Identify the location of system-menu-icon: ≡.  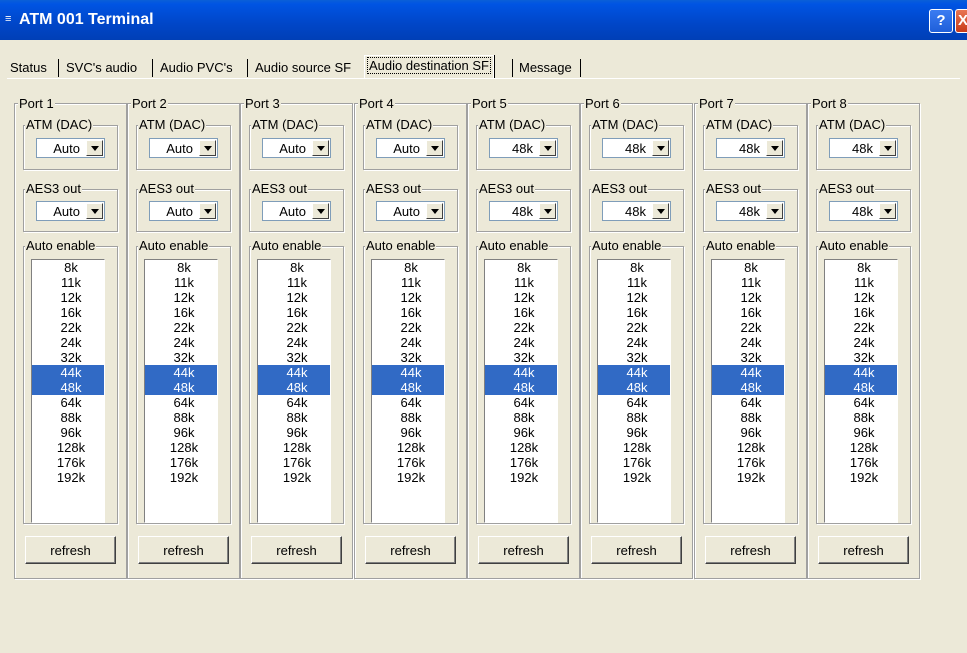
(10, 19).